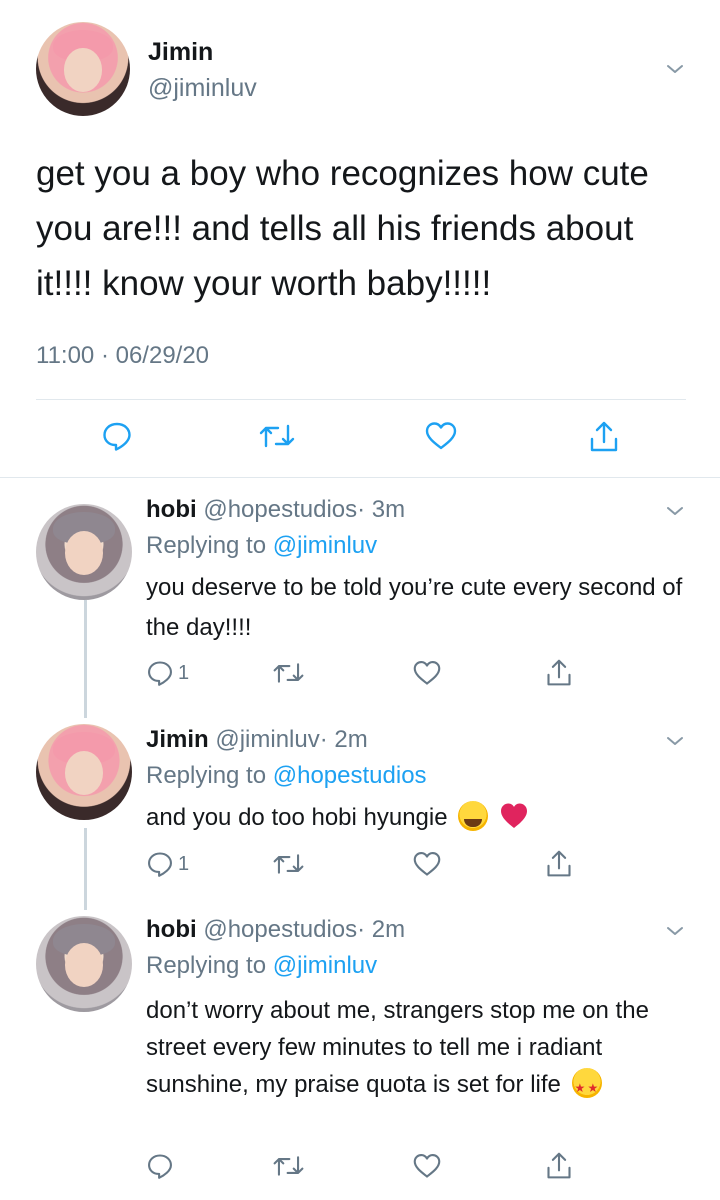 Image resolution: width=720 pixels, height=1200 pixels. Describe the element at coordinates (361, 399) in the screenshot. I see `divider` at that location.